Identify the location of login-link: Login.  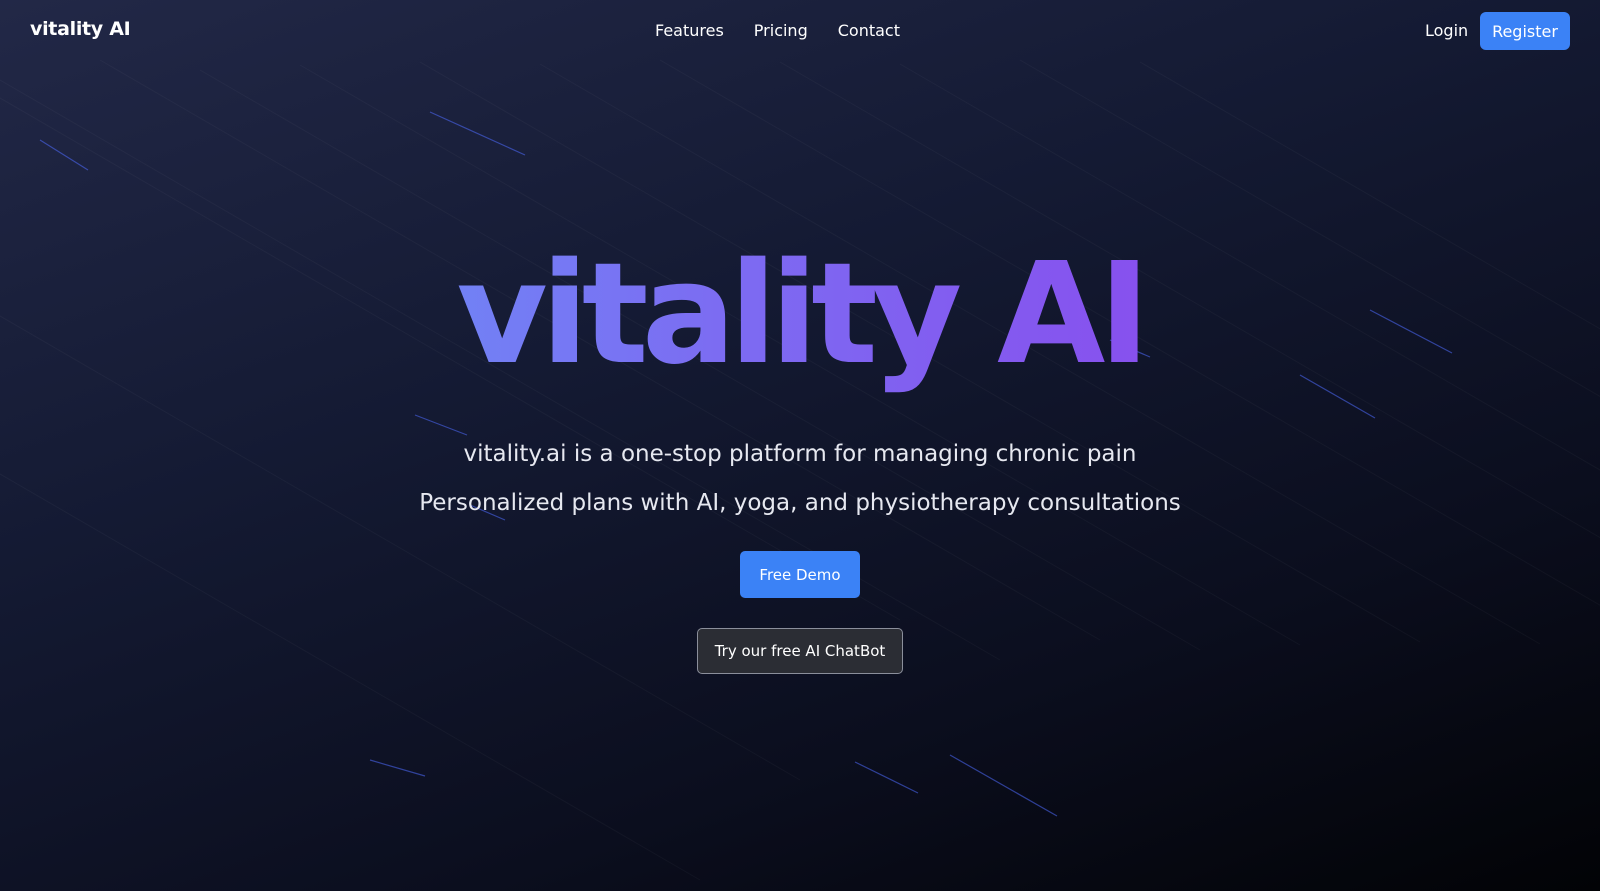
(1446, 30).